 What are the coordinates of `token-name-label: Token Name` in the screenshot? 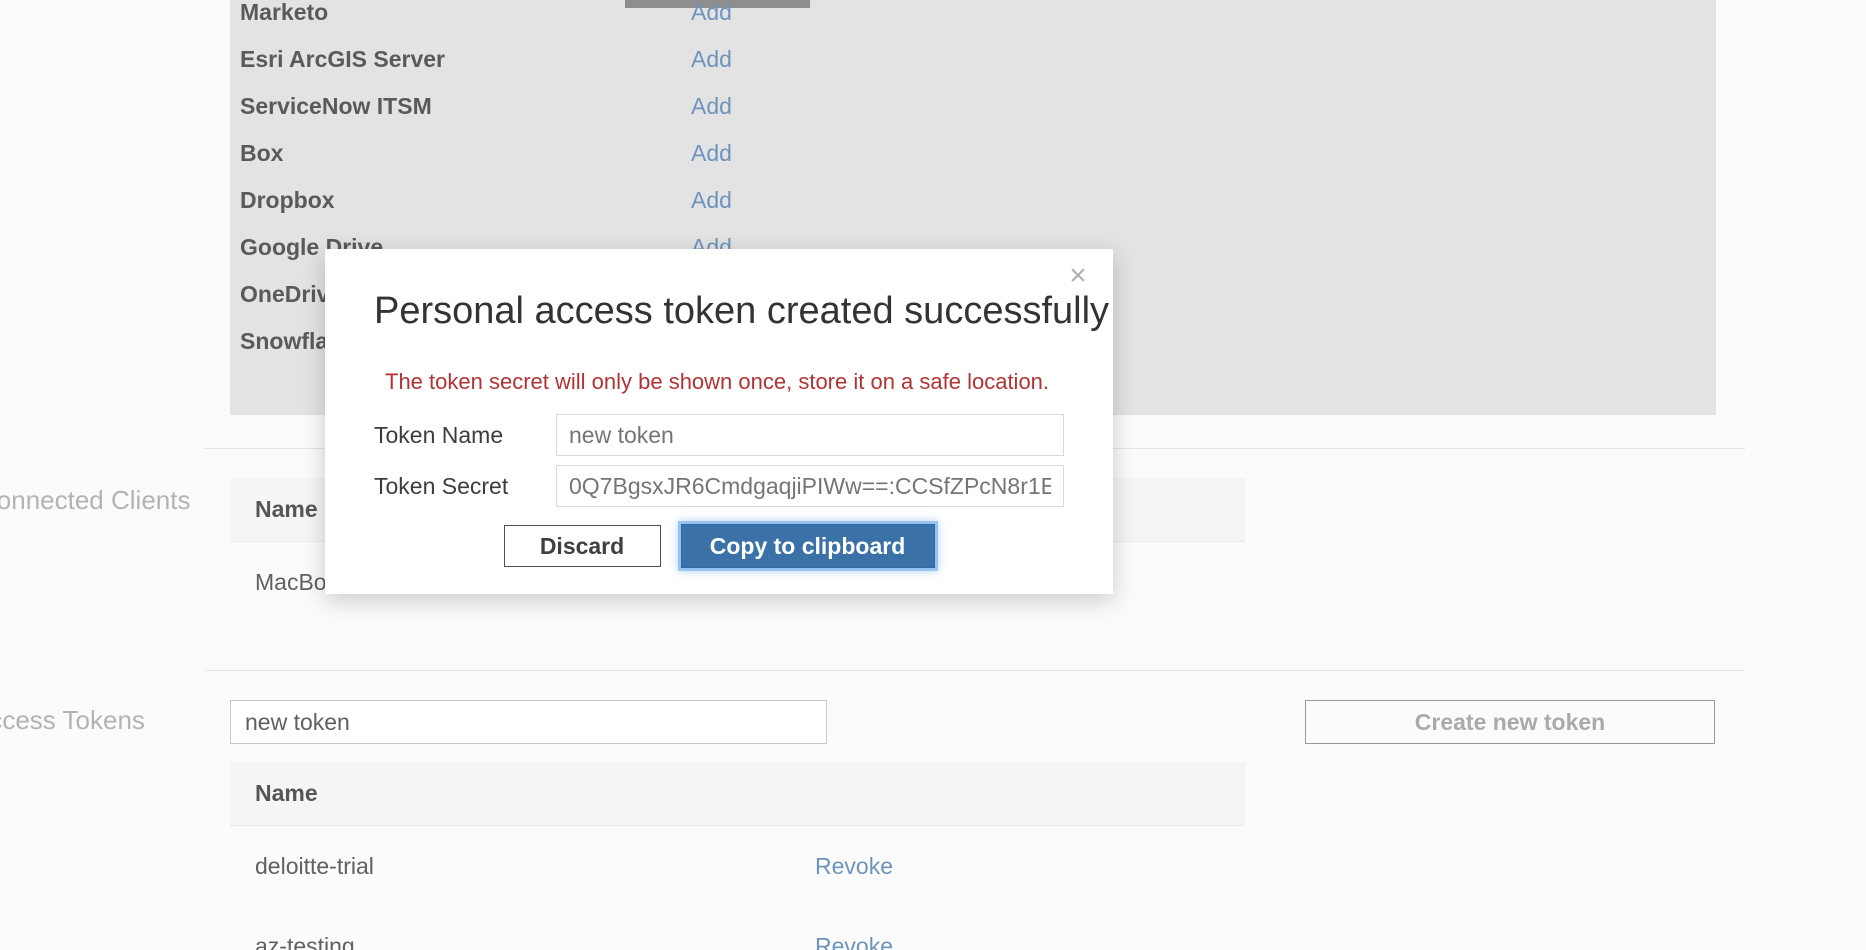 It's located at (439, 434).